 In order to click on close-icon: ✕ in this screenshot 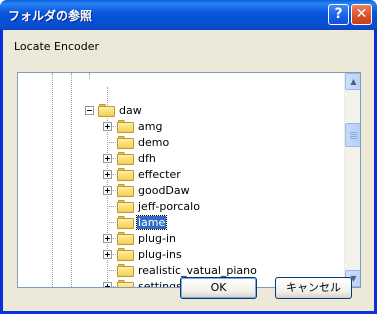, I will do `click(361, 14)`.